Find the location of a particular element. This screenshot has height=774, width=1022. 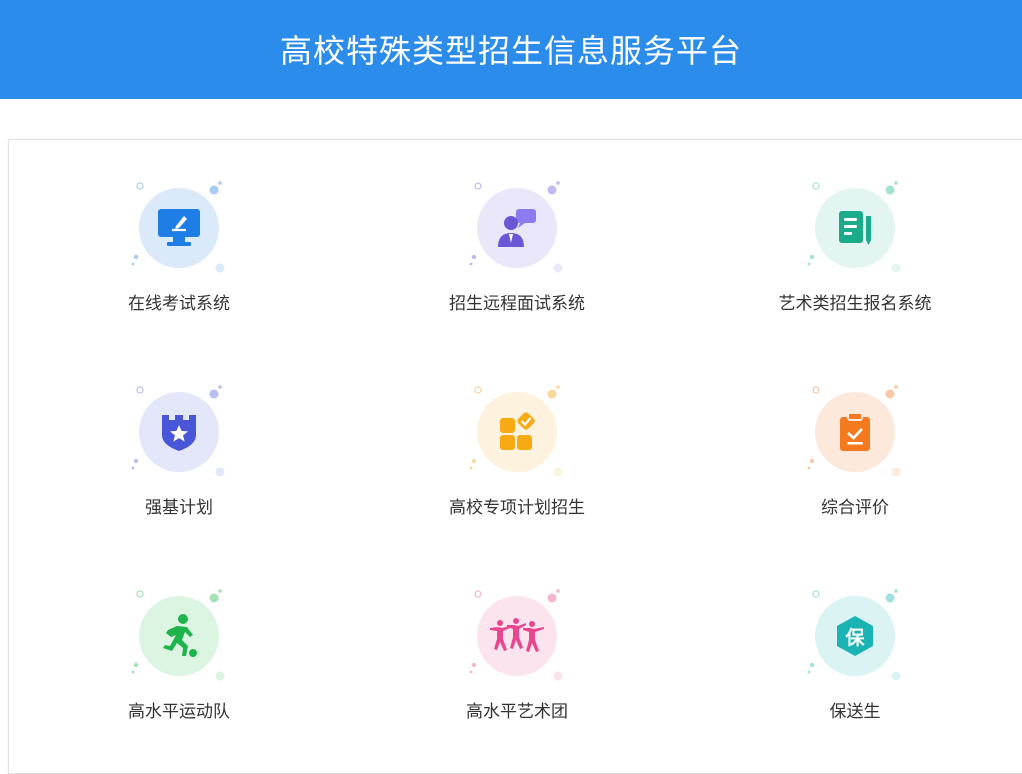

document-pen-icon is located at coordinates (855, 228).